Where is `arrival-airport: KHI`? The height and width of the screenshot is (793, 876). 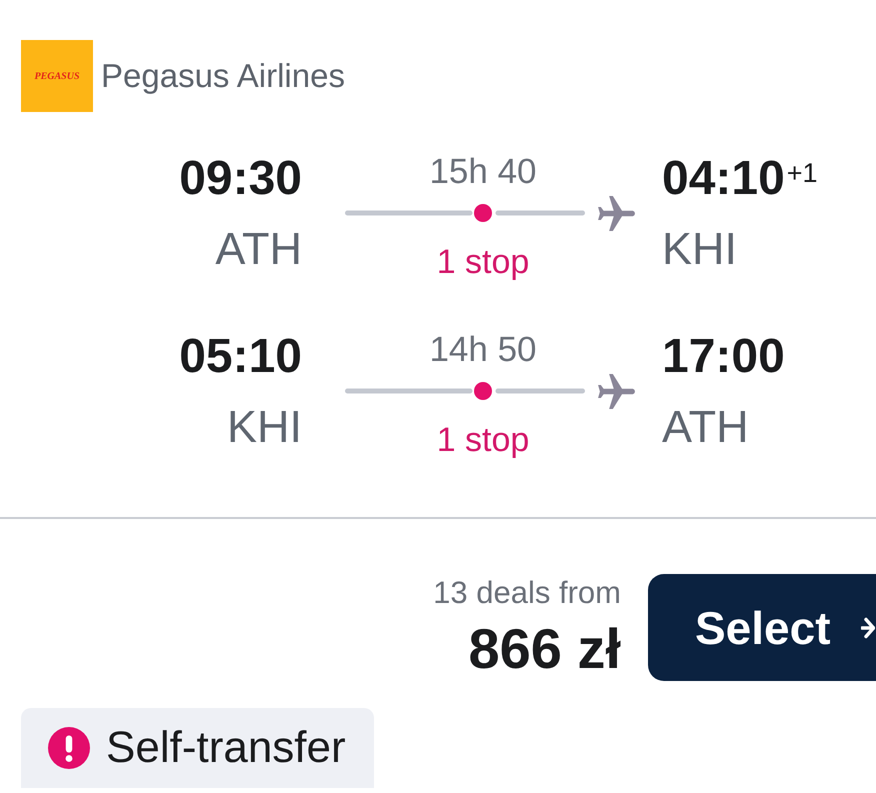
arrival-airport: KHI is located at coordinates (700, 249).